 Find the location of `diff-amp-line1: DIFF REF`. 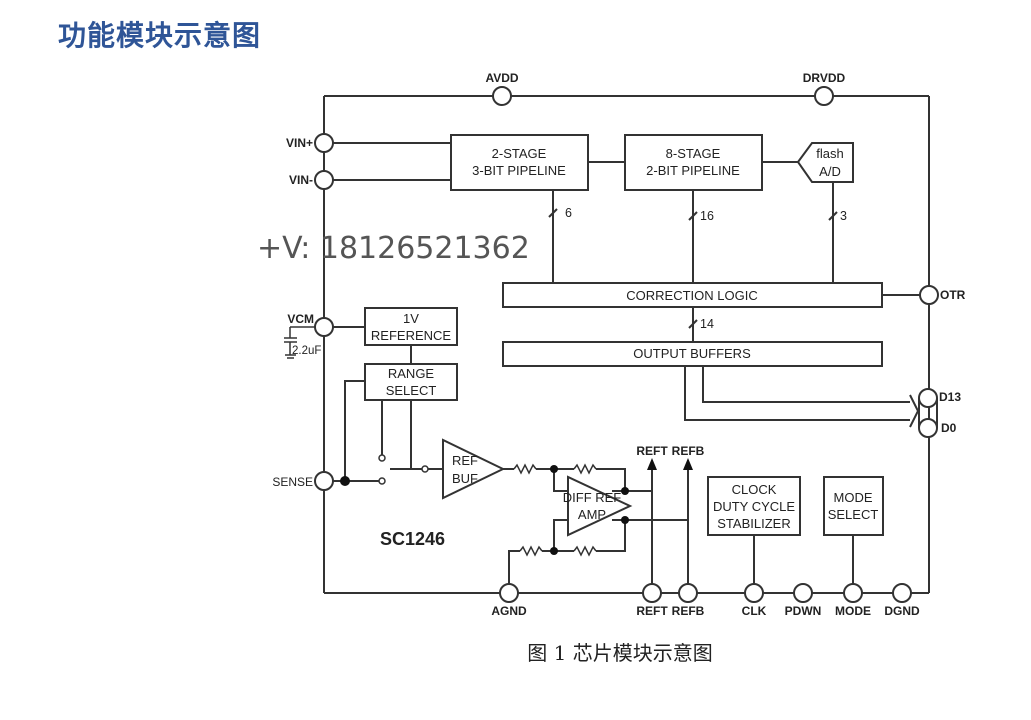

diff-amp-line1: DIFF REF is located at coordinates (592, 497).